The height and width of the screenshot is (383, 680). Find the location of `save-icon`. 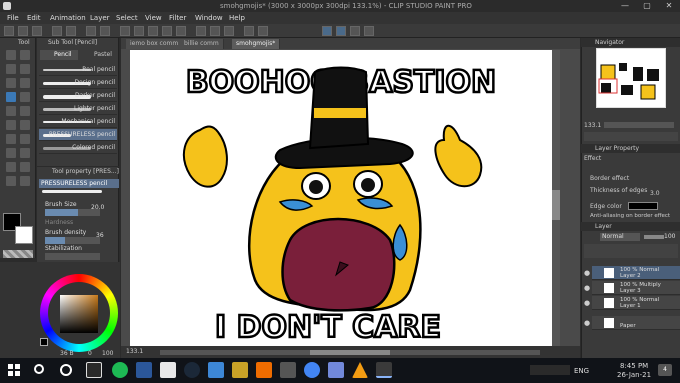

save-icon is located at coordinates (37, 31).